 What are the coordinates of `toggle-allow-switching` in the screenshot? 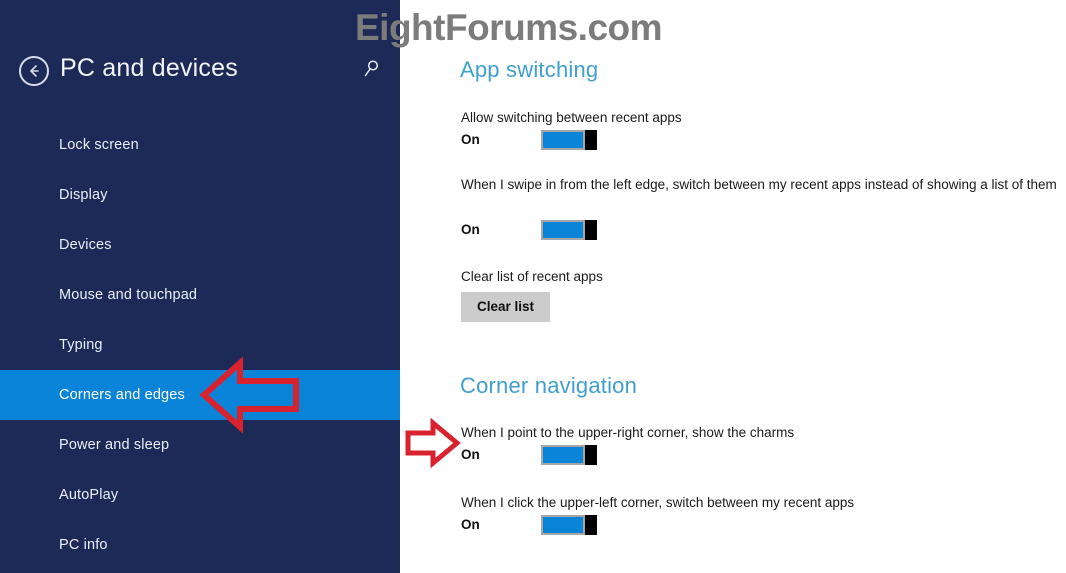 It's located at (569, 140).